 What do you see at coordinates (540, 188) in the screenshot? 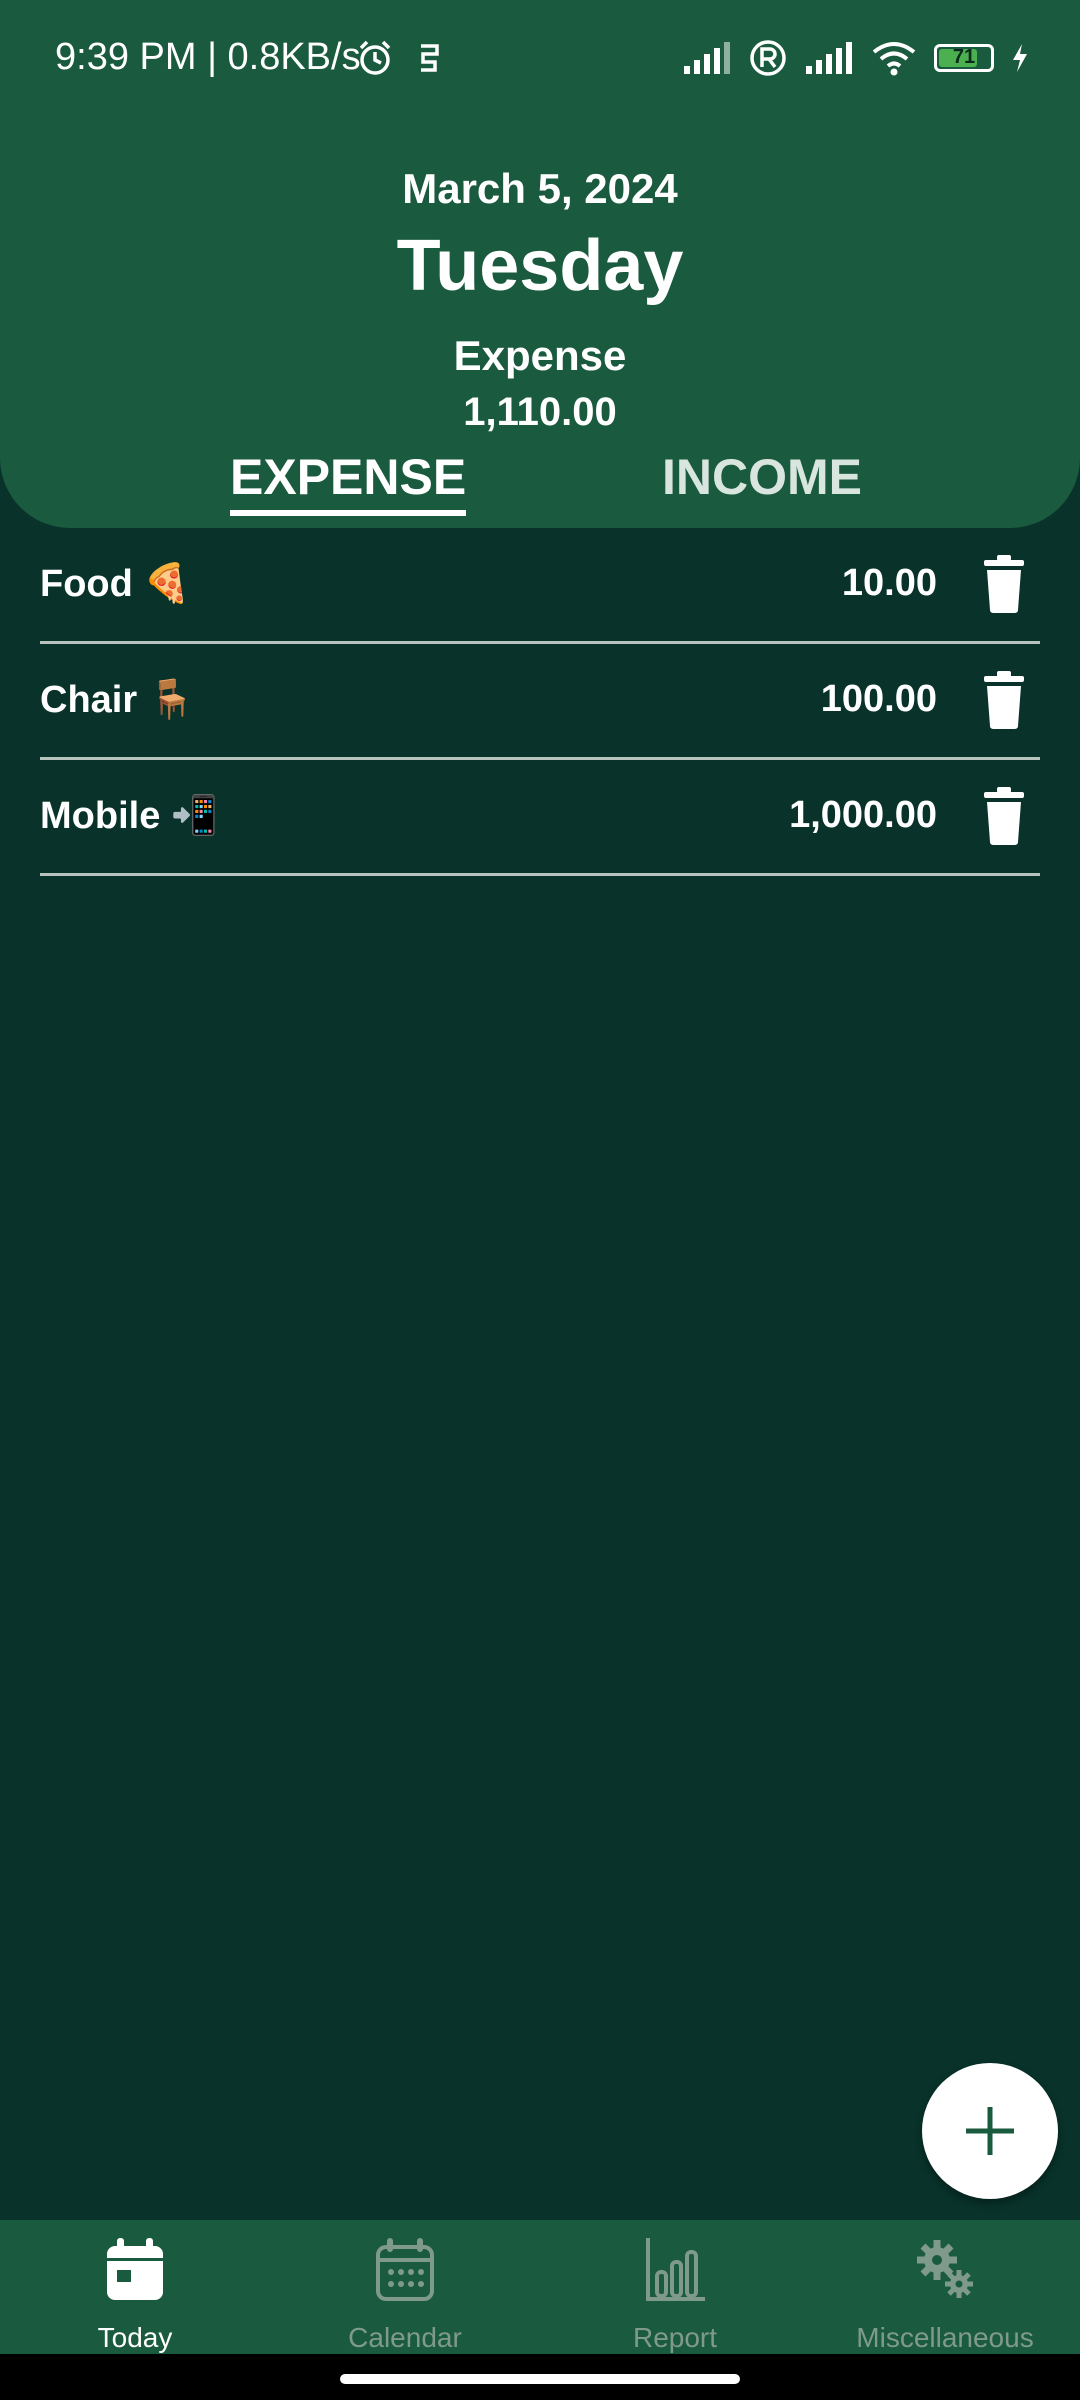
I see `date-title: March 5, 2024` at bounding box center [540, 188].